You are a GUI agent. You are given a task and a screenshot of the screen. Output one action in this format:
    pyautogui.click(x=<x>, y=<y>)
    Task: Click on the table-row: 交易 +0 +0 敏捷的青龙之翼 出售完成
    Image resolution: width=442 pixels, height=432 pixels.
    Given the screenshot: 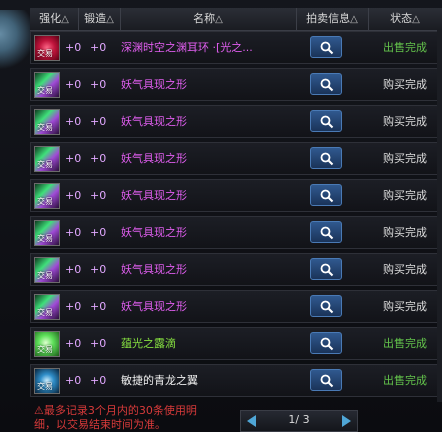 What is the action you would take?
    pyautogui.click(x=236, y=380)
    